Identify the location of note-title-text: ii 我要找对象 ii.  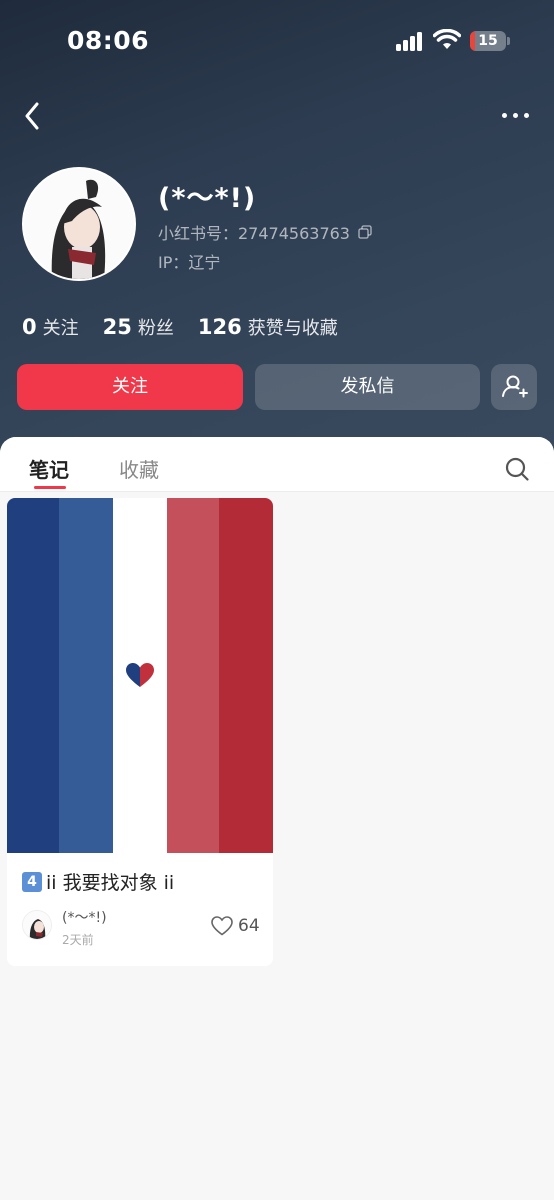
(110, 883).